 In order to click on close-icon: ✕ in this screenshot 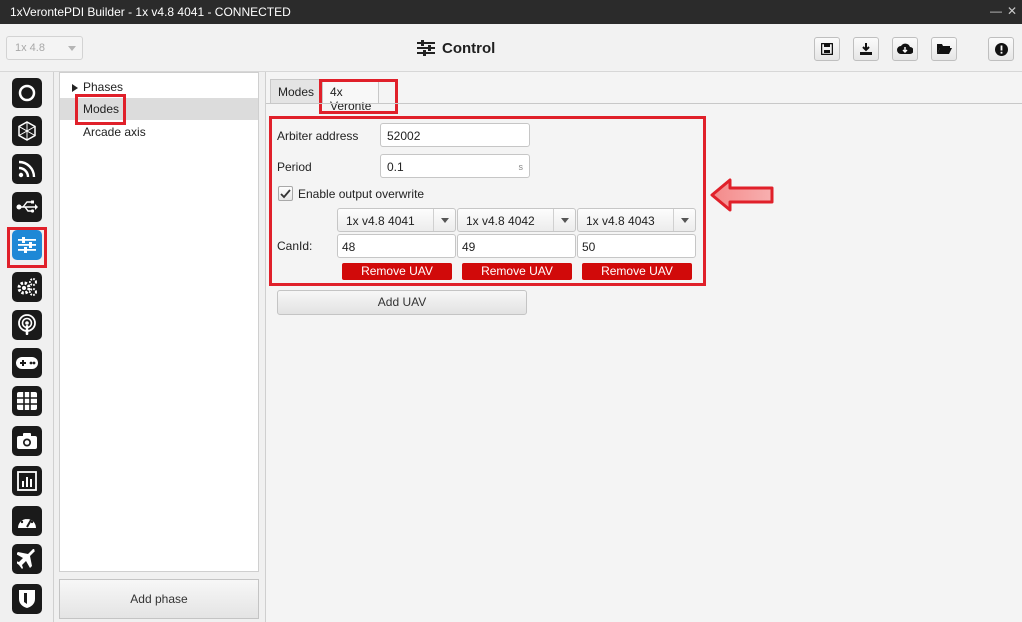, I will do `click(1012, 11)`.